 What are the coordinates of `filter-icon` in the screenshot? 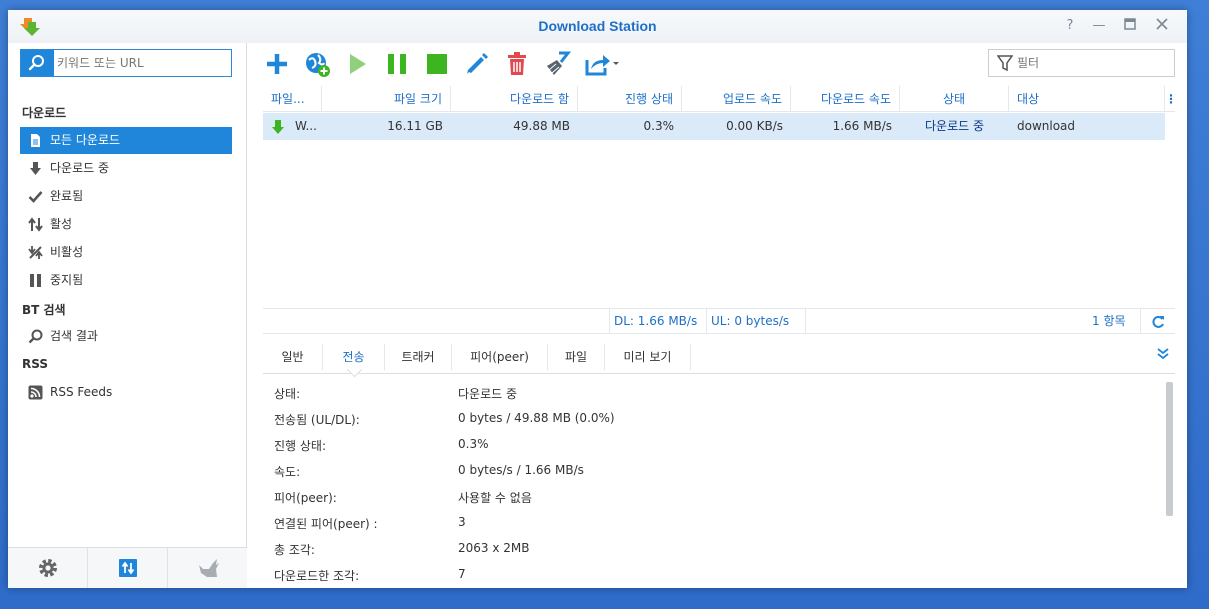 It's located at (1005, 63).